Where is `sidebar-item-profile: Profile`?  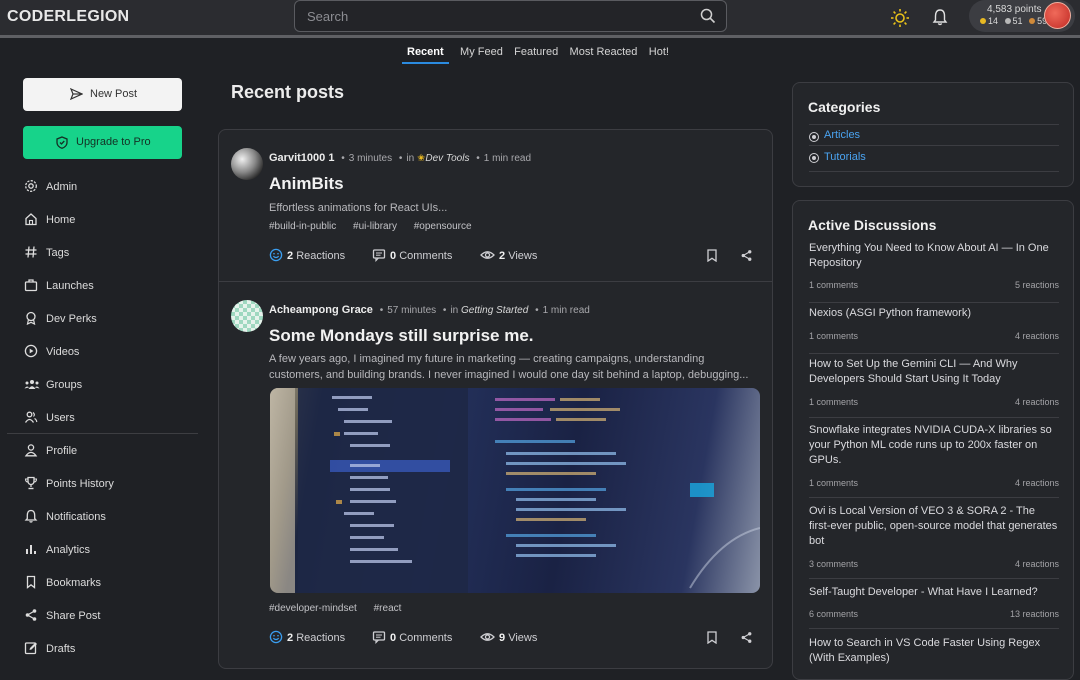 sidebar-item-profile: Profile is located at coordinates (109, 452).